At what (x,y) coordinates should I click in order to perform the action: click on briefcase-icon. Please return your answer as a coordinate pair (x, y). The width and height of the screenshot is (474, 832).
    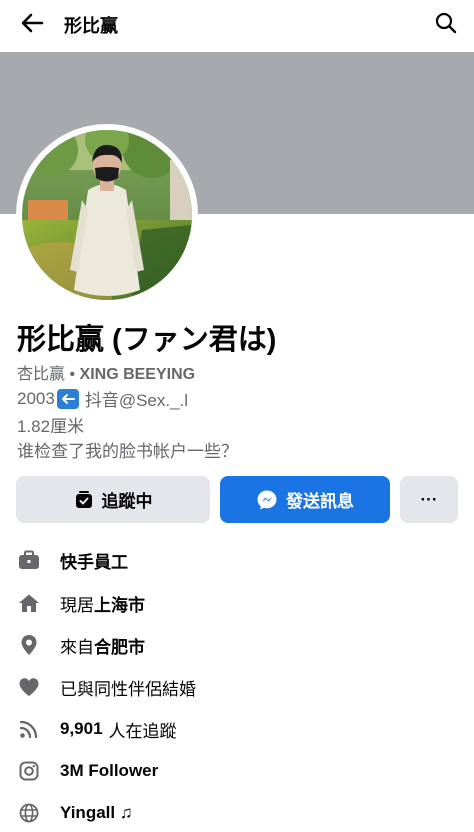
    Looking at the image, I should click on (29, 560).